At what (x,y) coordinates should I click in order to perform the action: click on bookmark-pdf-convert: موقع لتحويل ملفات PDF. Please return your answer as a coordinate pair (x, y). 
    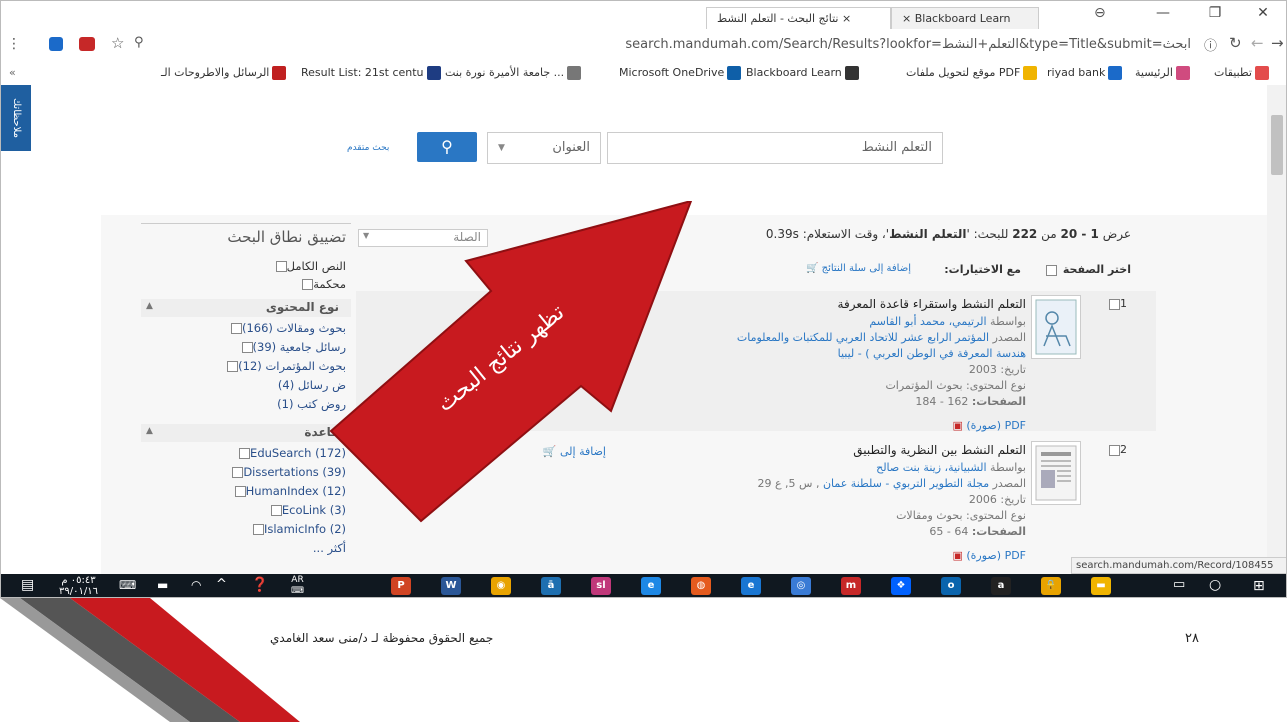
    Looking at the image, I should click on (972, 73).